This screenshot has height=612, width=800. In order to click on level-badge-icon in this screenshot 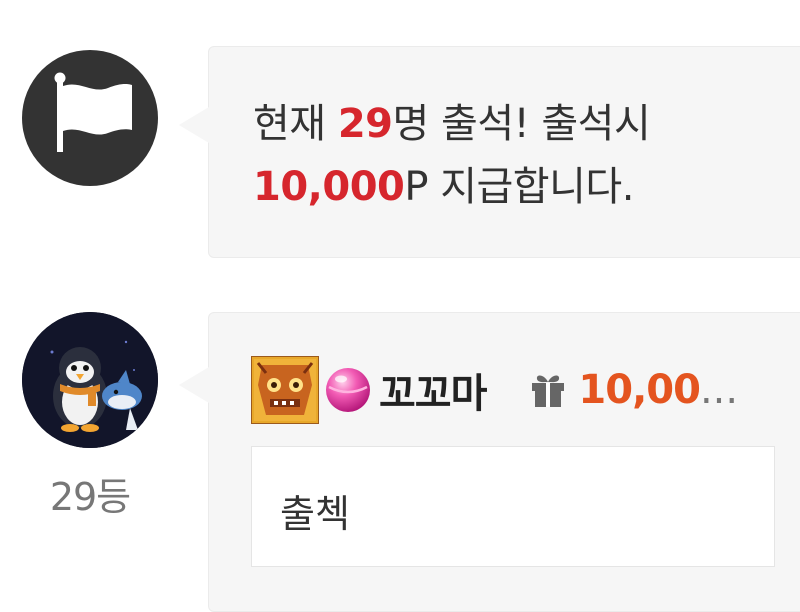, I will do `click(285, 390)`.